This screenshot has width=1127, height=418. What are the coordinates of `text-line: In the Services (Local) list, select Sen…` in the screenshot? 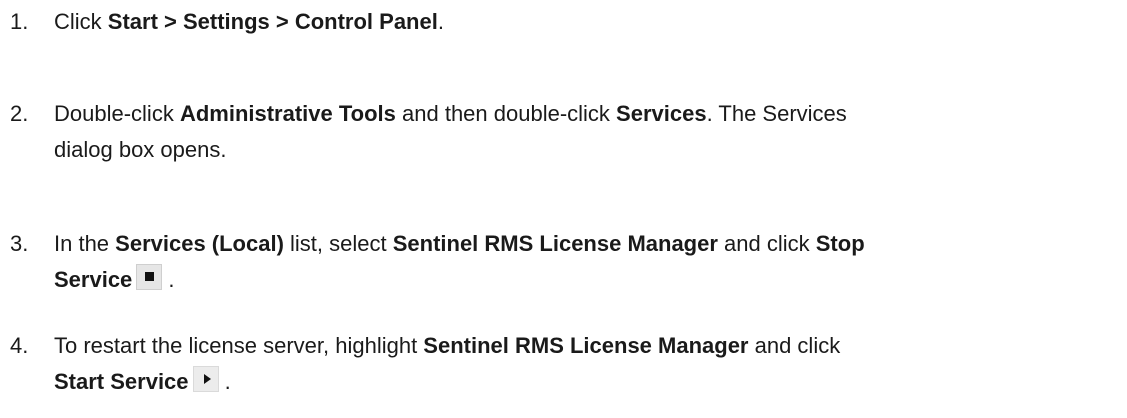 It's located at (586, 244).